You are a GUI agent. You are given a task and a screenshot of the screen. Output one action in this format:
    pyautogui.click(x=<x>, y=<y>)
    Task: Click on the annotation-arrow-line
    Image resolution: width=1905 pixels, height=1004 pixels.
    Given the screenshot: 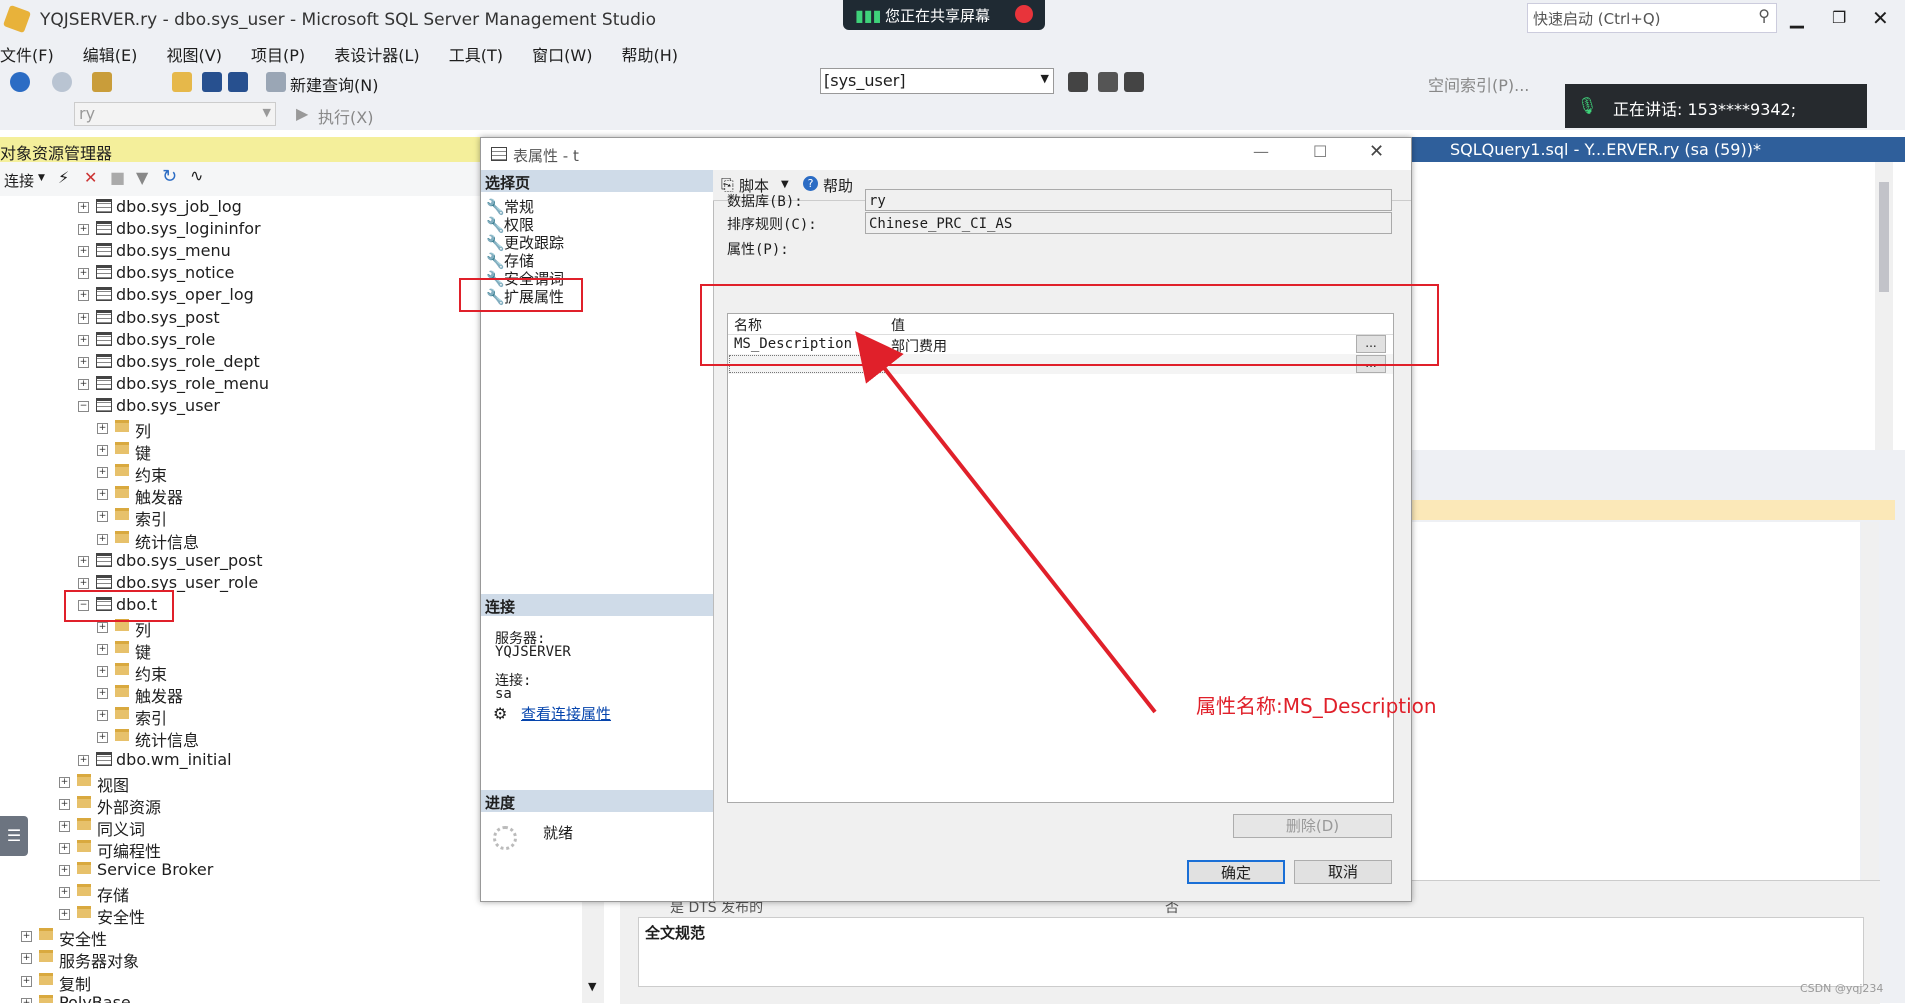 What is the action you would take?
    pyautogui.click(x=1006, y=522)
    